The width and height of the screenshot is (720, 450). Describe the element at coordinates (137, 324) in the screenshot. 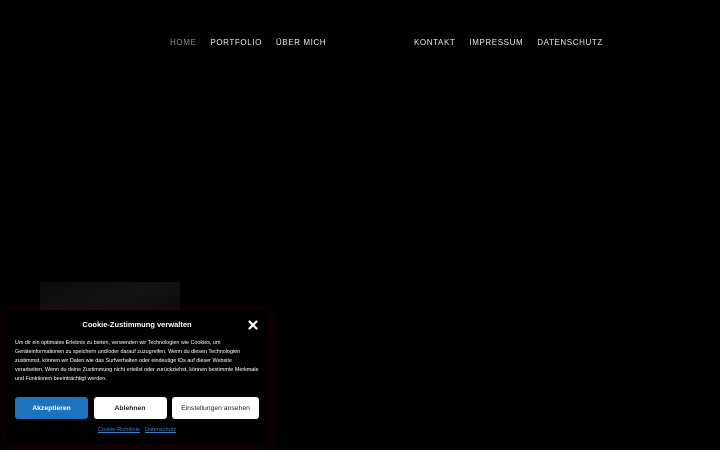

I see `cookie-banner-title: Cookie-Zustimmung verwalten` at that location.